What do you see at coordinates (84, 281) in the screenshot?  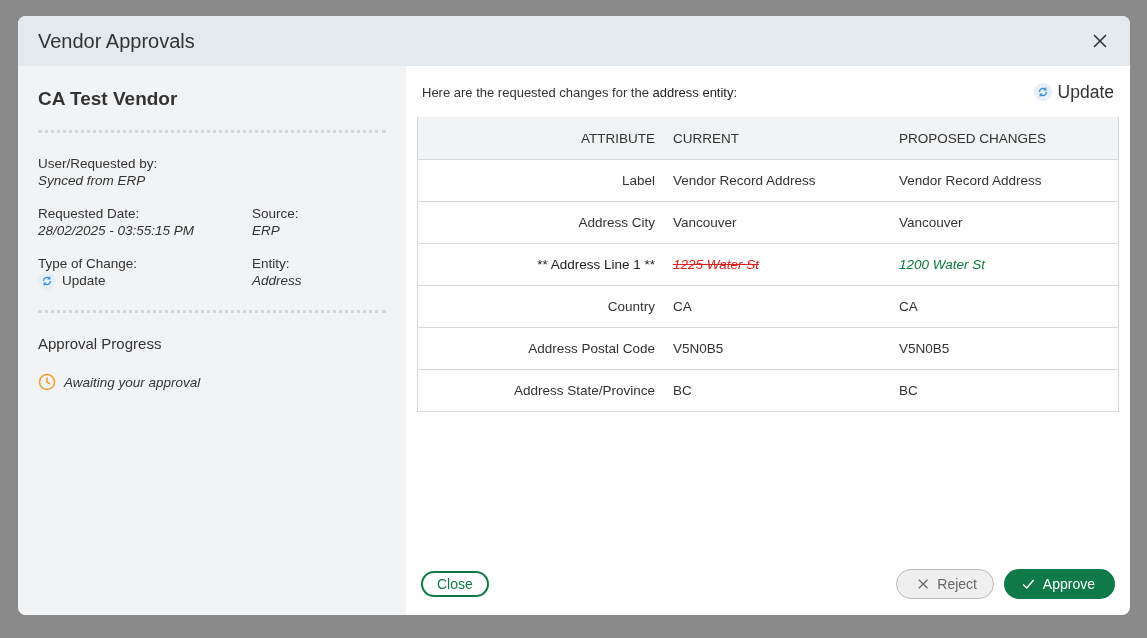 I see `field-value: Update` at bounding box center [84, 281].